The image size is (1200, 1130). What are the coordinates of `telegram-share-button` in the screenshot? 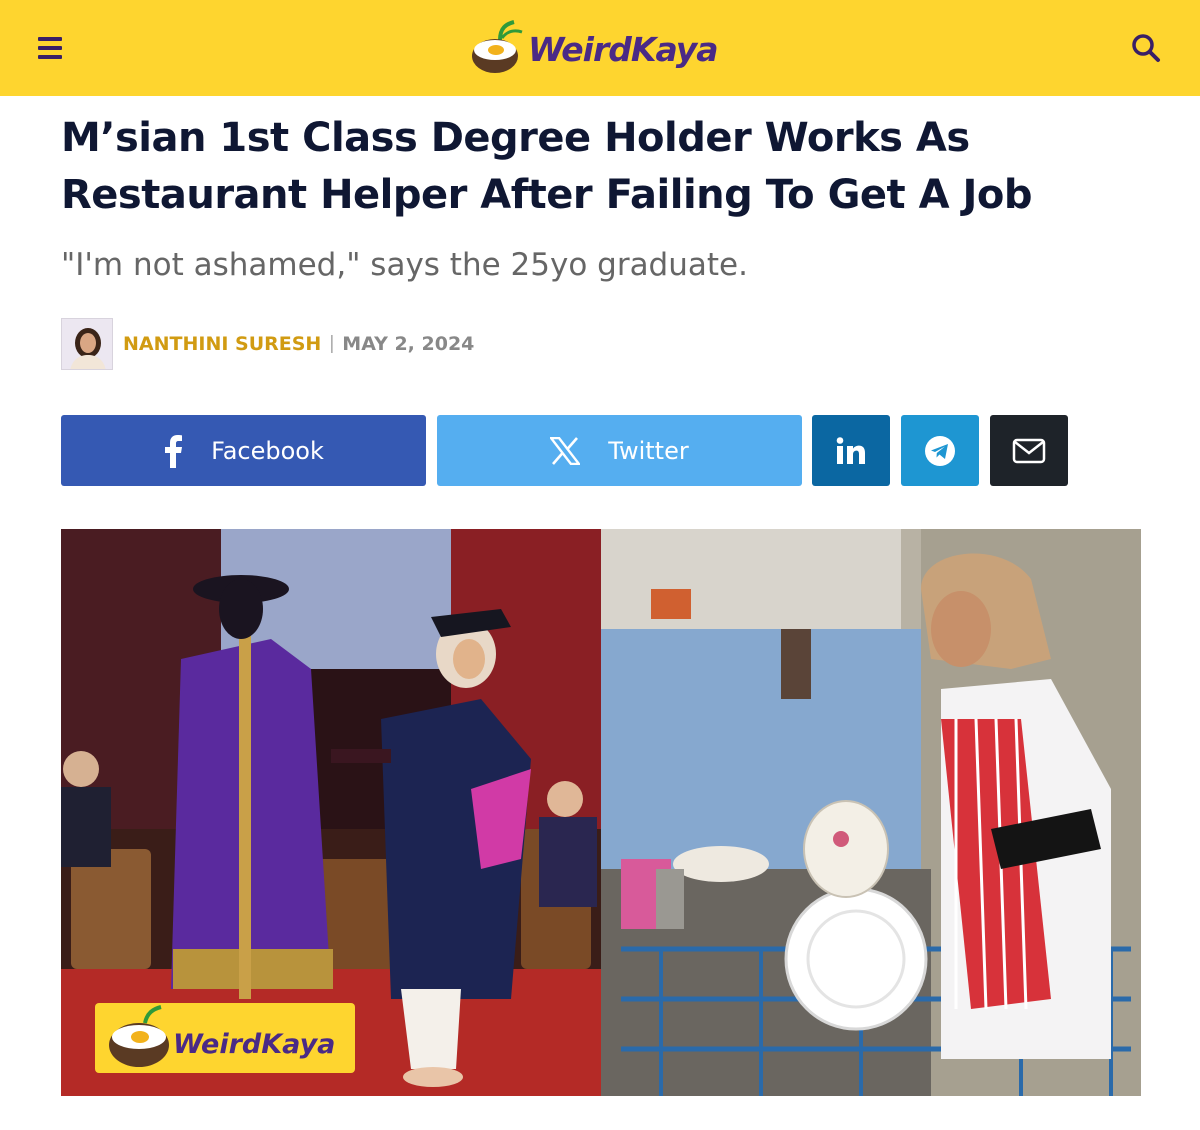 It's located at (940, 450).